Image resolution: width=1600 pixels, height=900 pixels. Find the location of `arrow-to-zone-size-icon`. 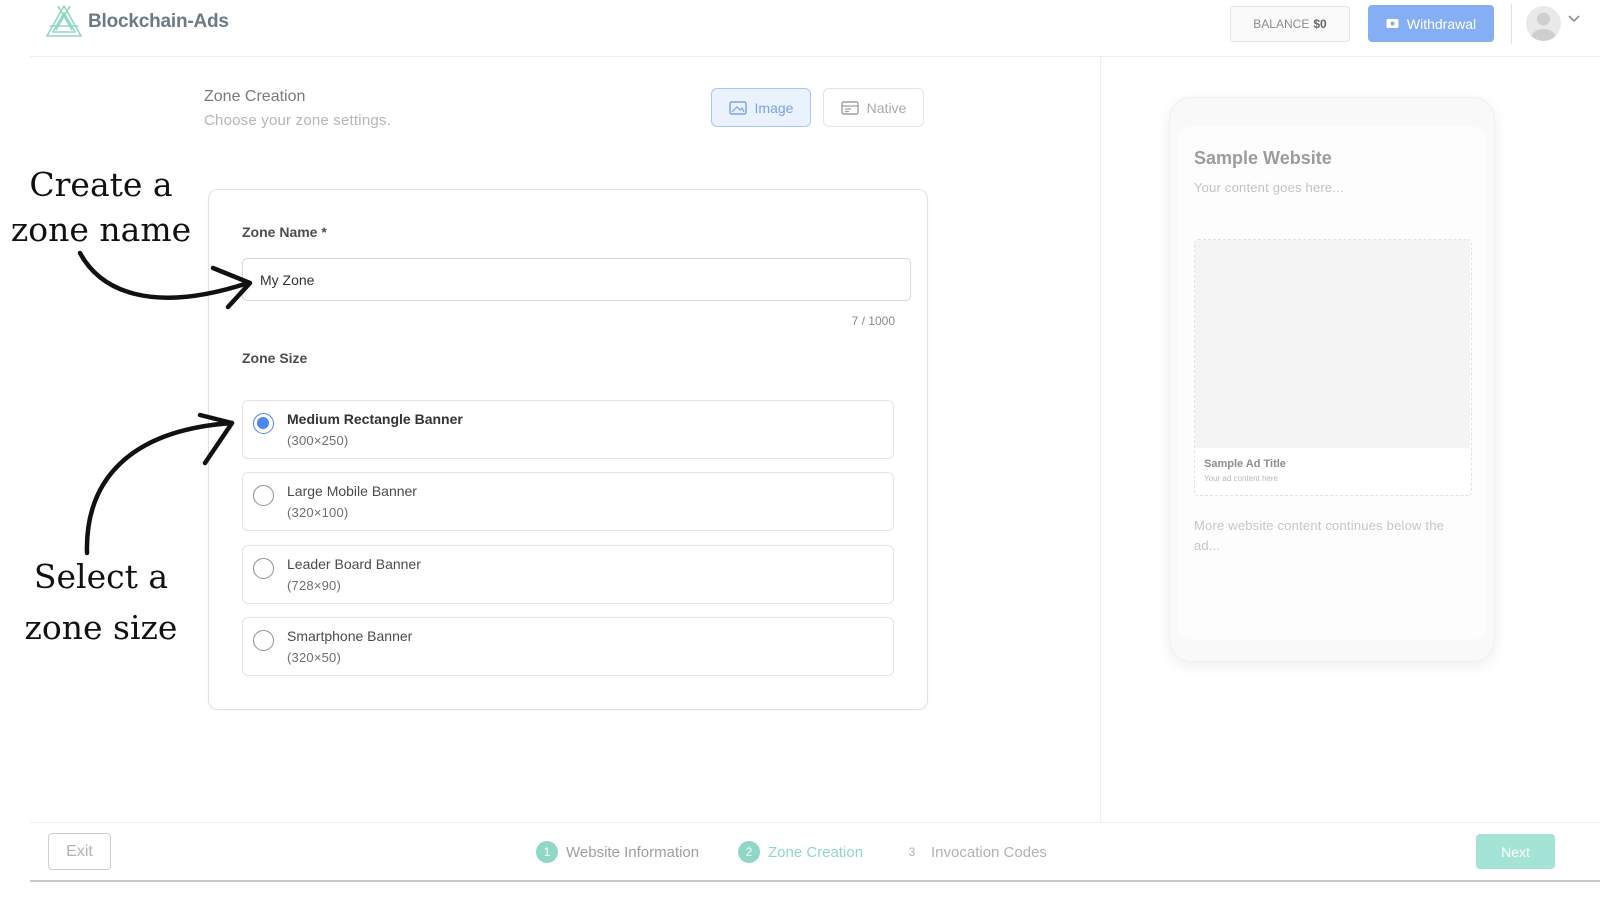

arrow-to-zone-size-icon is located at coordinates (159, 488).